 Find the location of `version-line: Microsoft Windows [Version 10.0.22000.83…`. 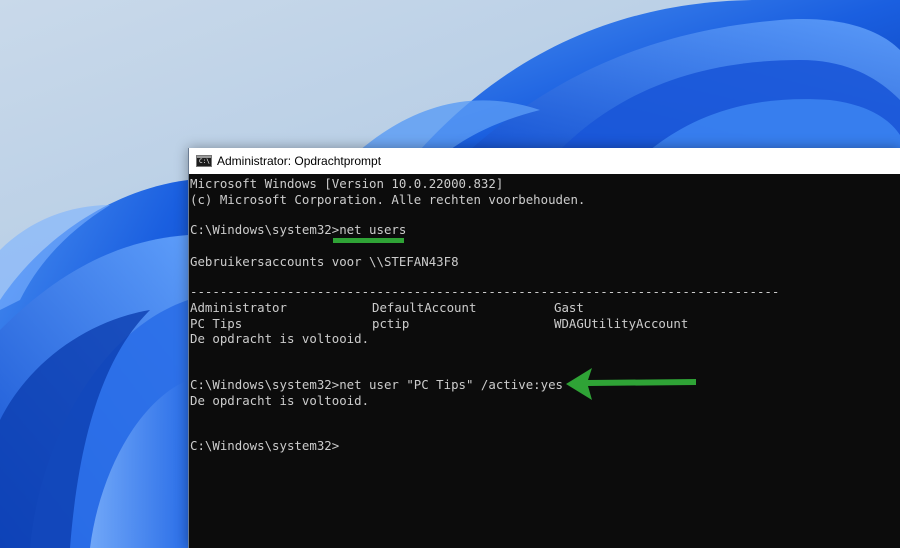

version-line: Microsoft Windows [Version 10.0.22000.83… is located at coordinates (347, 183).